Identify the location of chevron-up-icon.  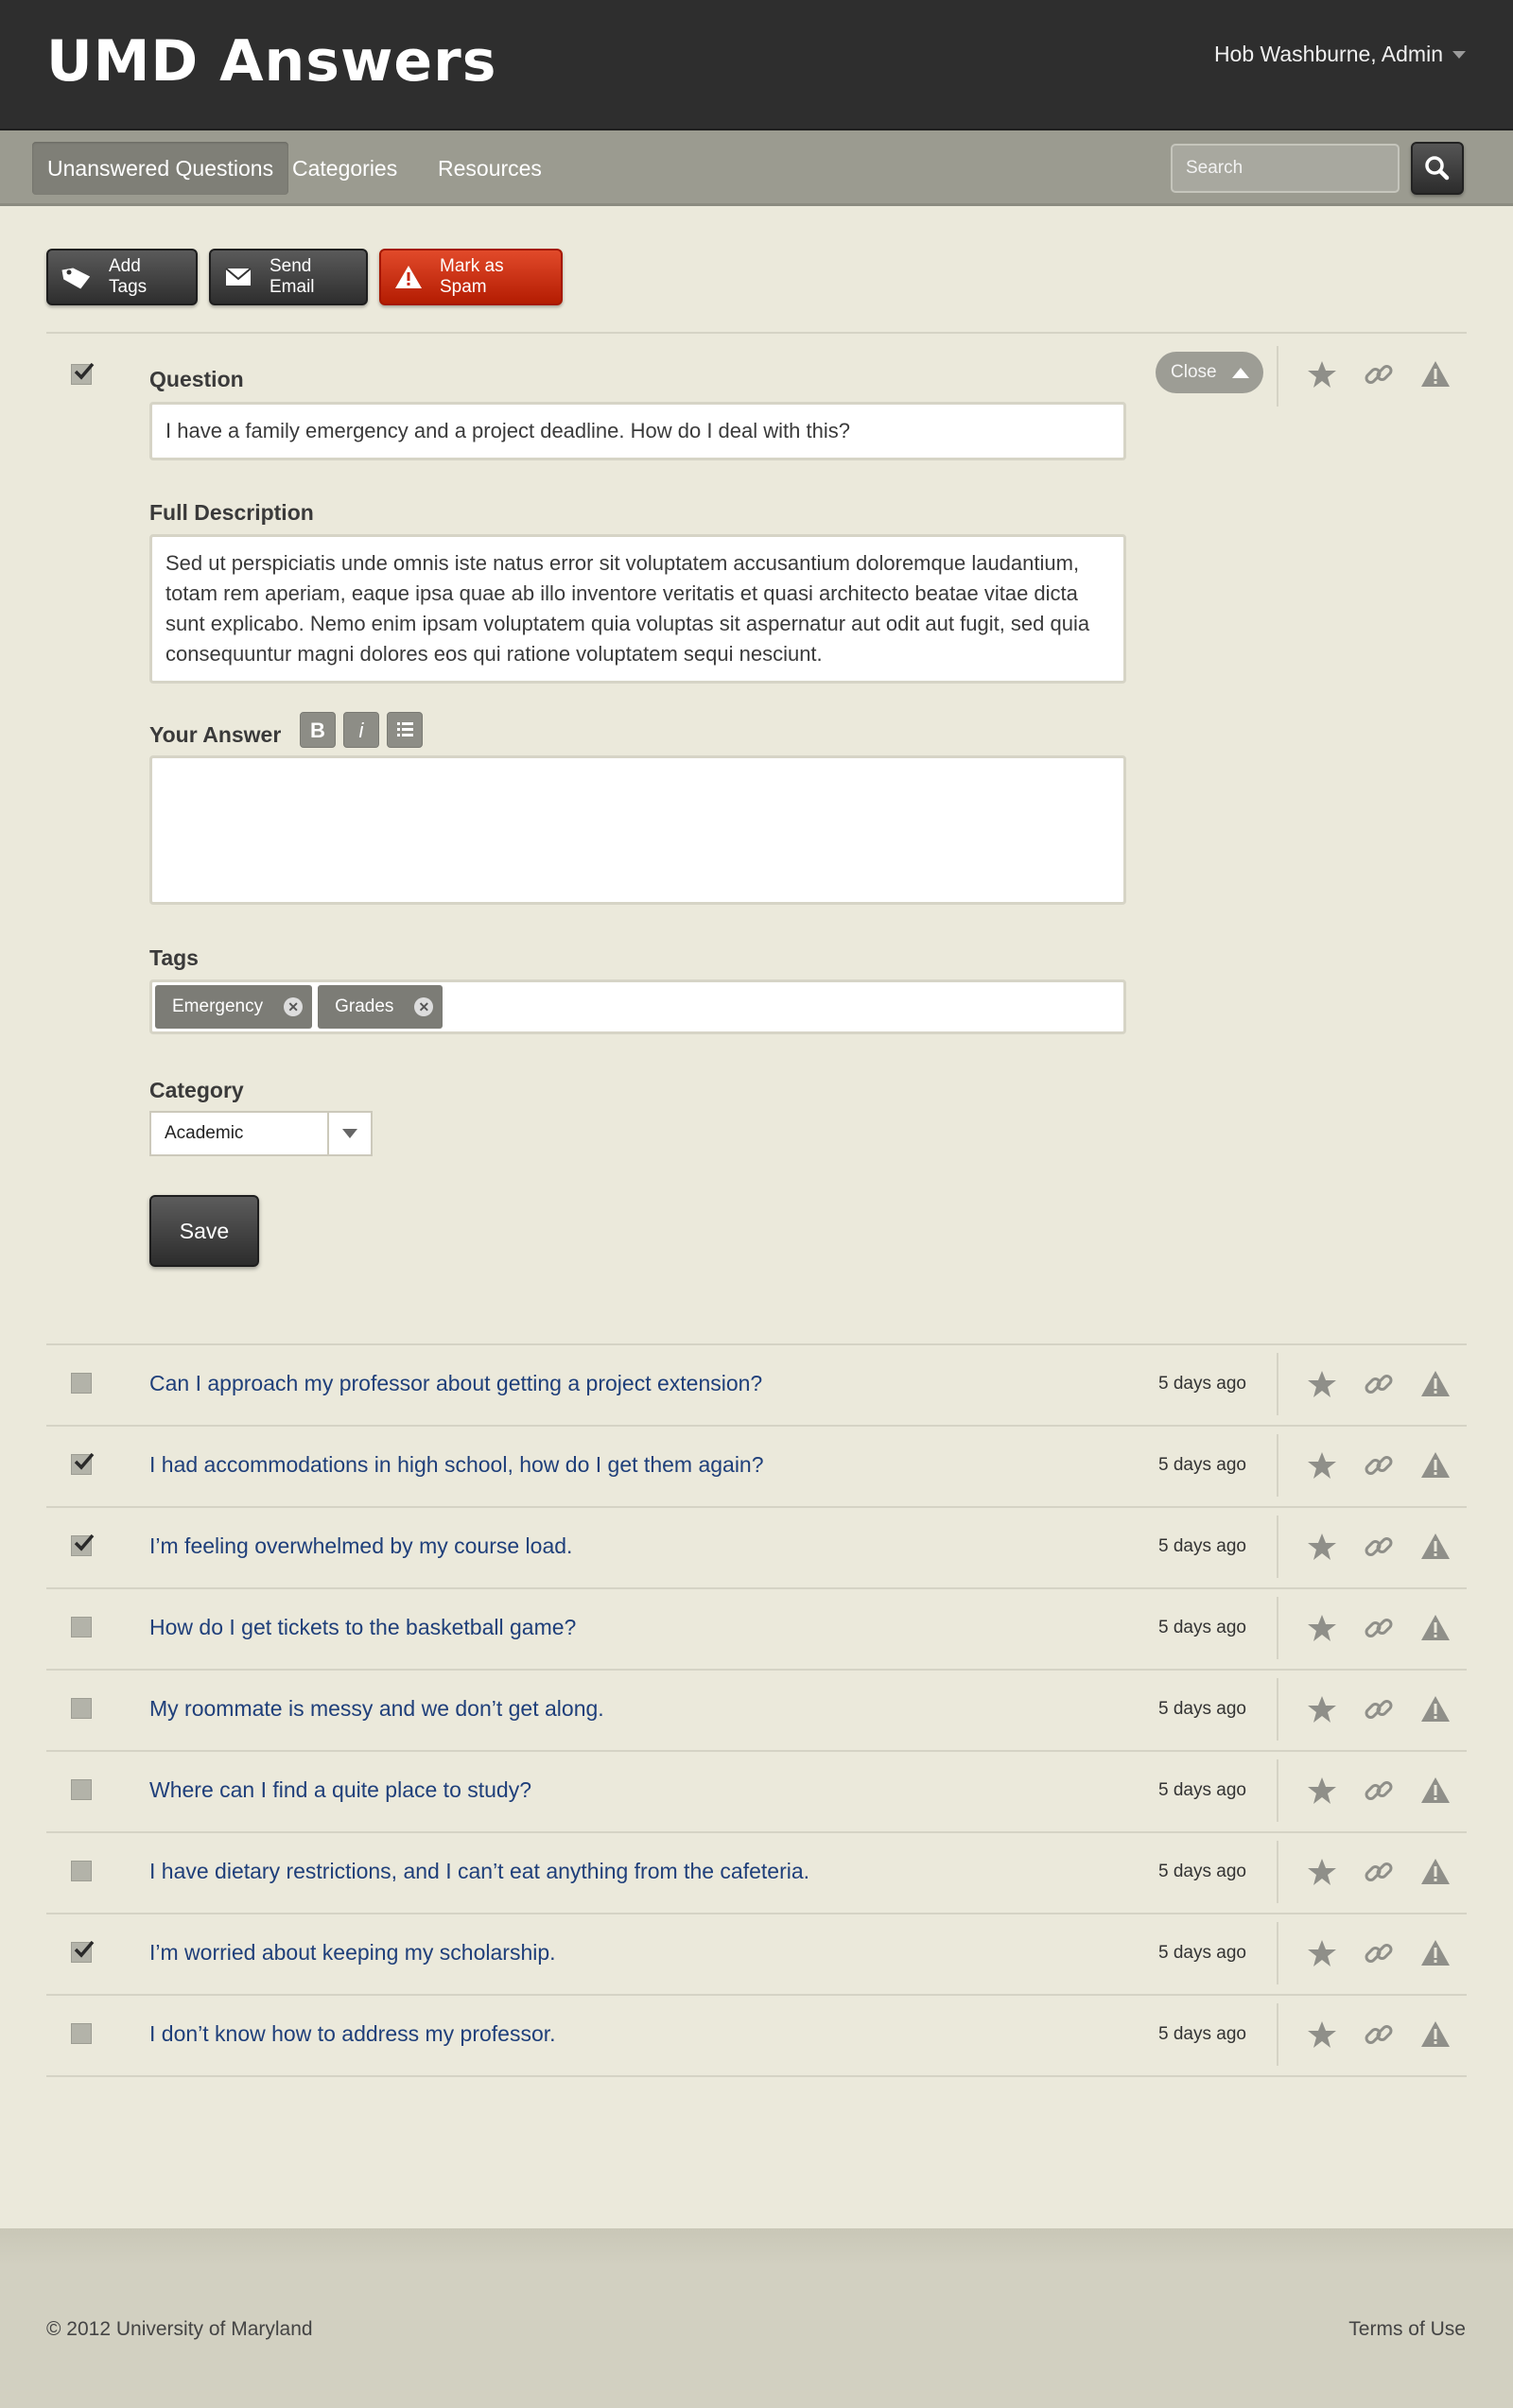
(1240, 372).